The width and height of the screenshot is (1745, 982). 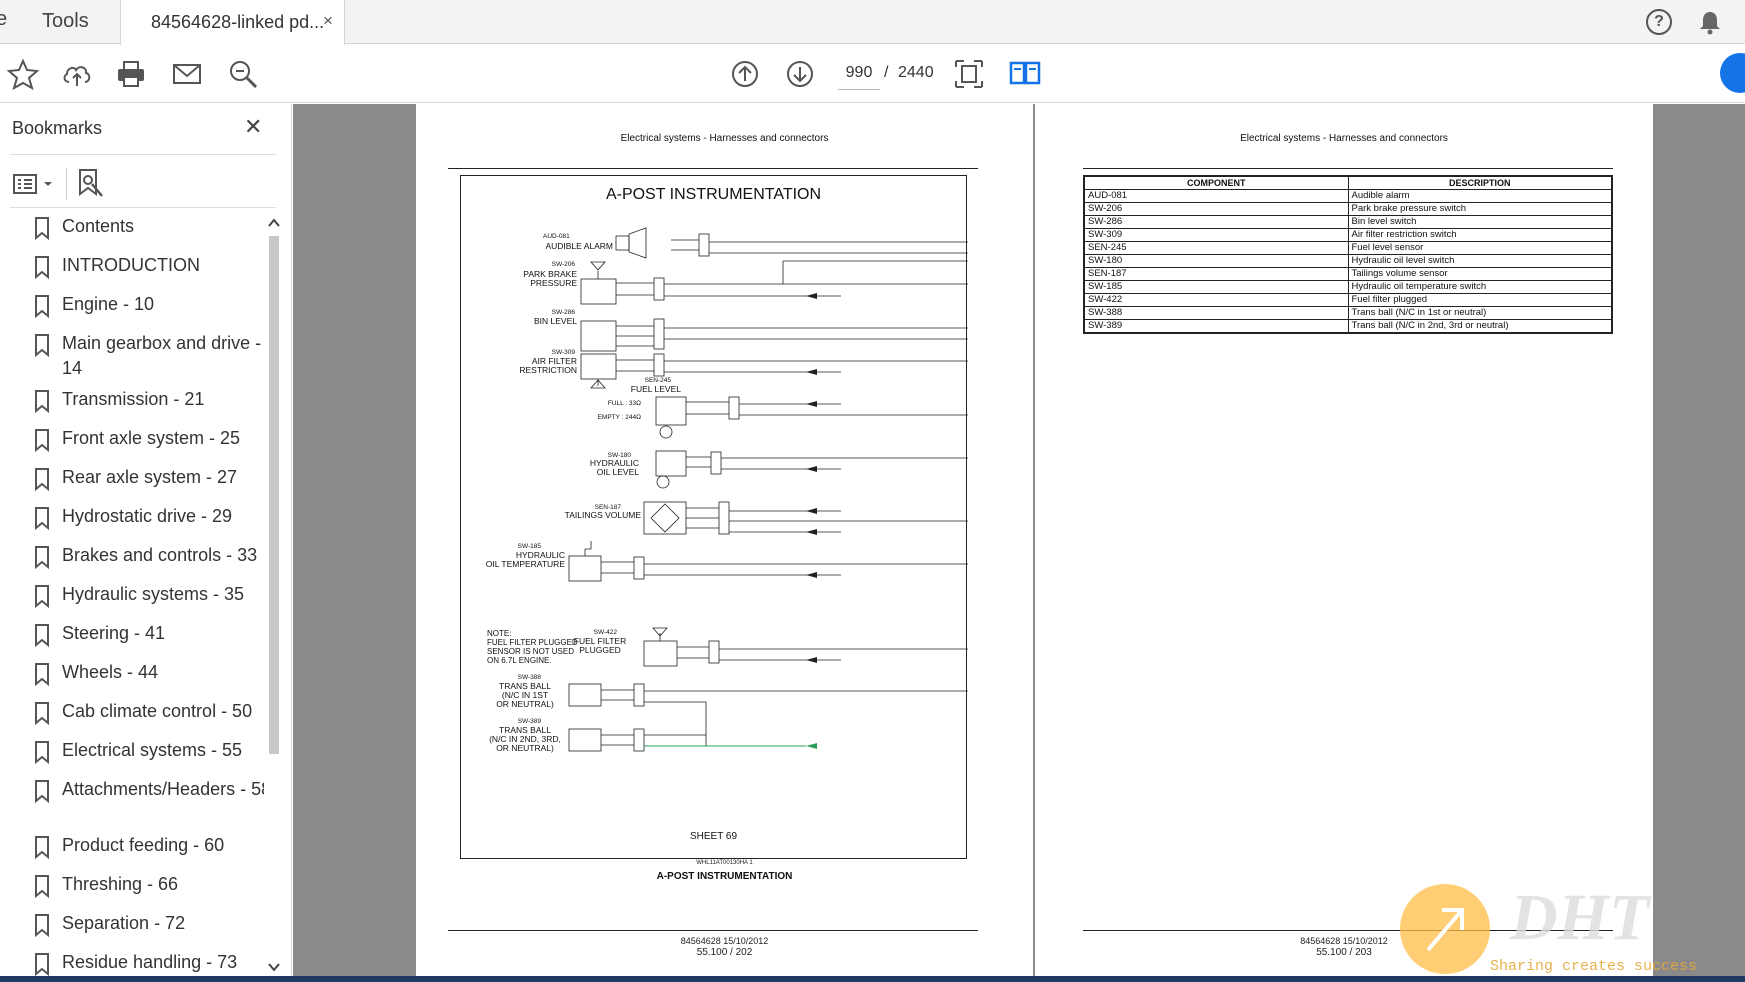 I want to click on component-cell: SEN-187, so click(x=1216, y=274).